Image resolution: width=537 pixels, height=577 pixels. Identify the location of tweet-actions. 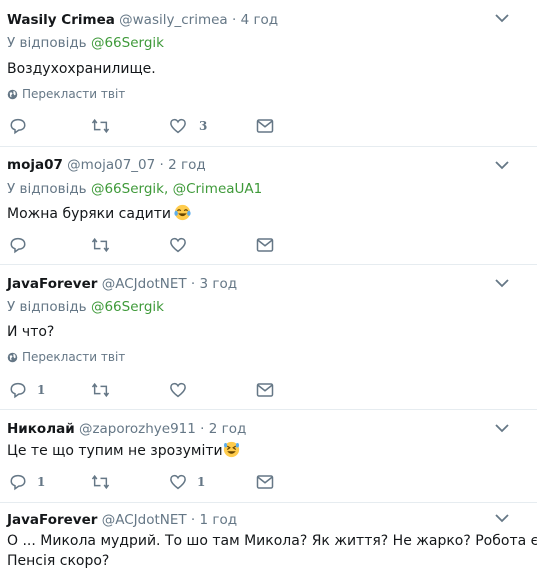
(141, 245).